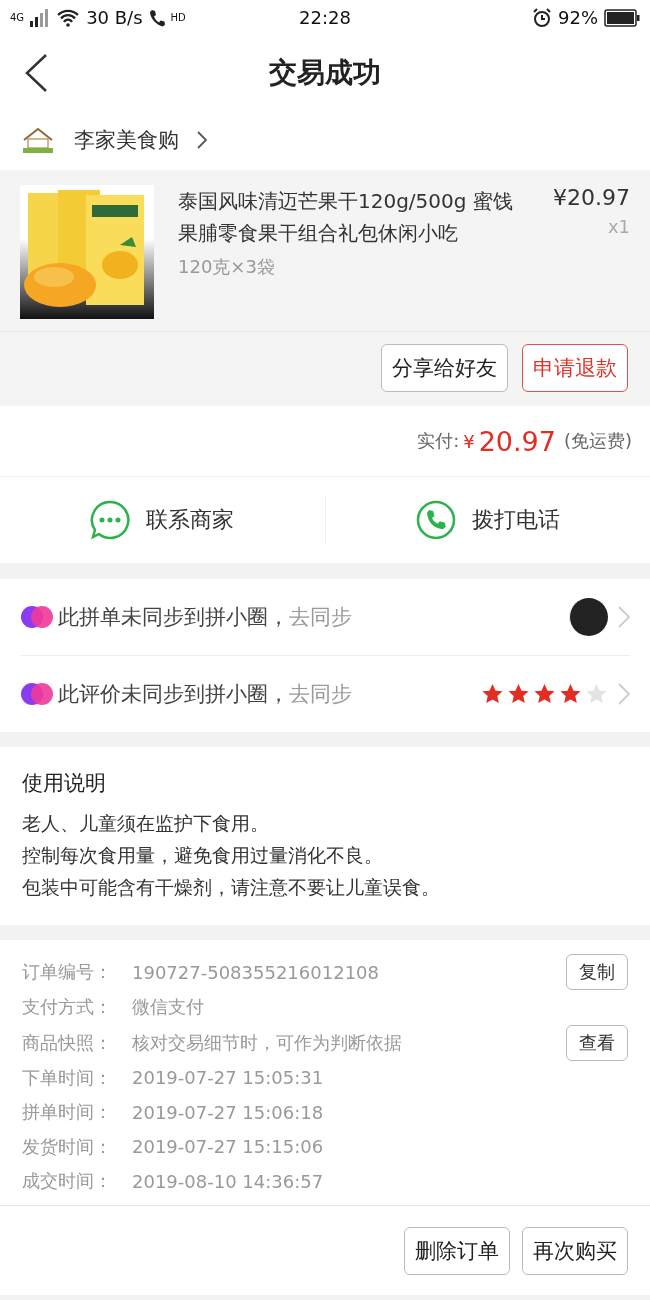 Image resolution: width=650 pixels, height=1300 pixels. Describe the element at coordinates (67, 1112) in the screenshot. I see `info-label: 拼单时间：` at that location.